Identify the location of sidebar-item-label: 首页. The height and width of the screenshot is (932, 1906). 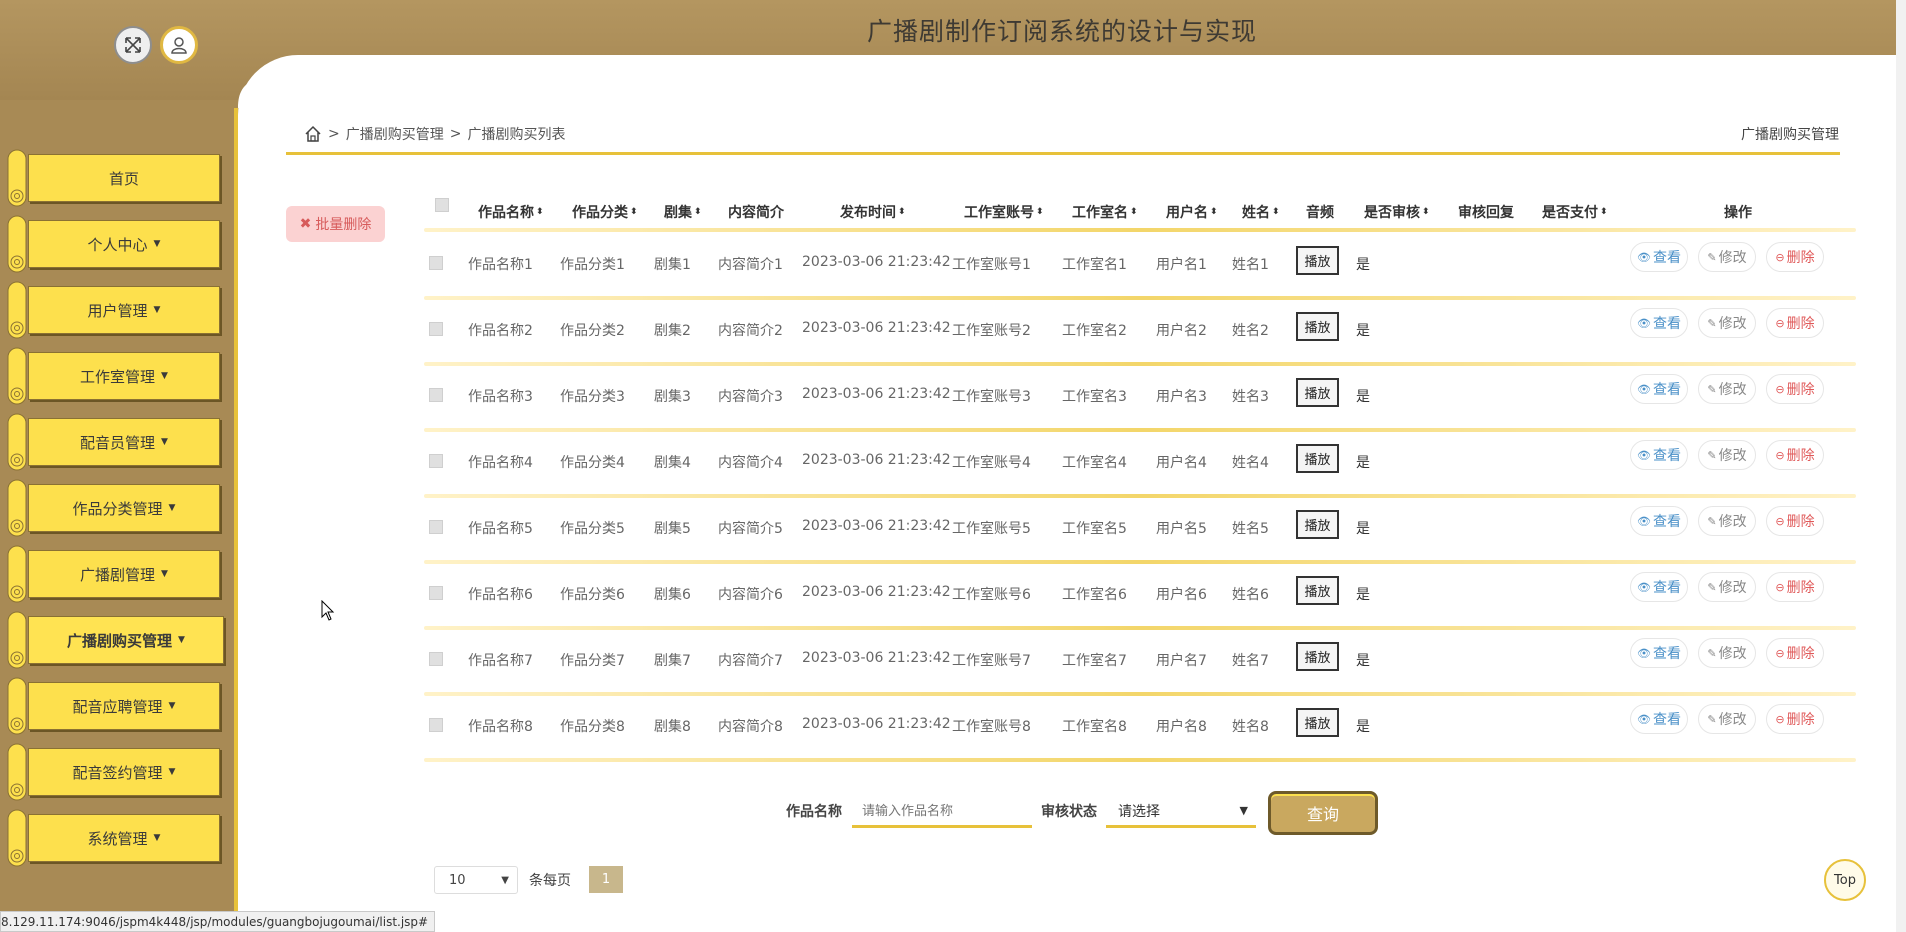
(124, 178).